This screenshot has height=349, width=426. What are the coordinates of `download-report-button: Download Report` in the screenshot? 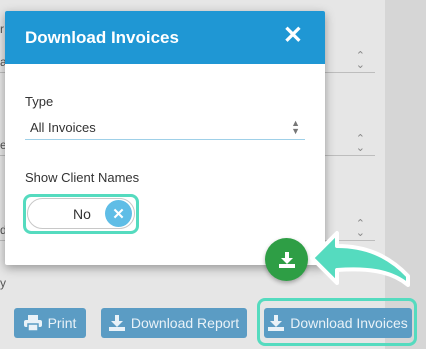 It's located at (174, 323).